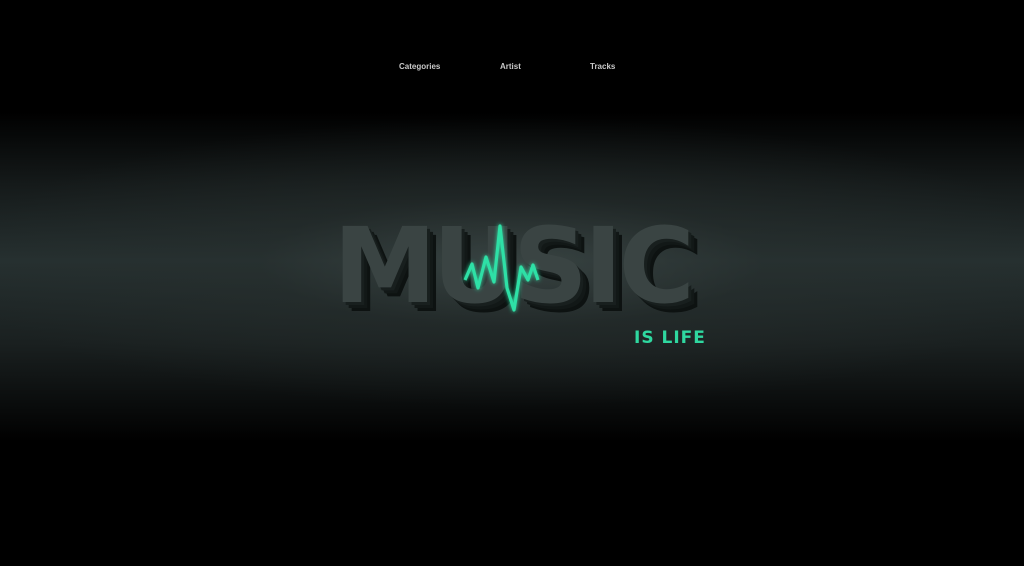 The height and width of the screenshot is (566, 1024). Describe the element at coordinates (510, 66) in the screenshot. I see `nav-link-artist: Artist` at that location.